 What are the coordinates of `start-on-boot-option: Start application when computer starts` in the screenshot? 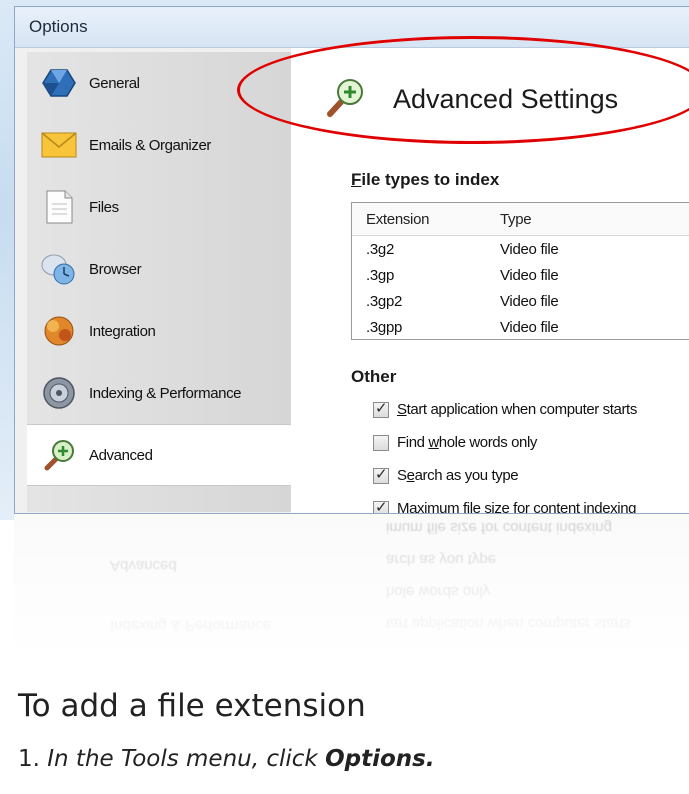 It's located at (505, 408).